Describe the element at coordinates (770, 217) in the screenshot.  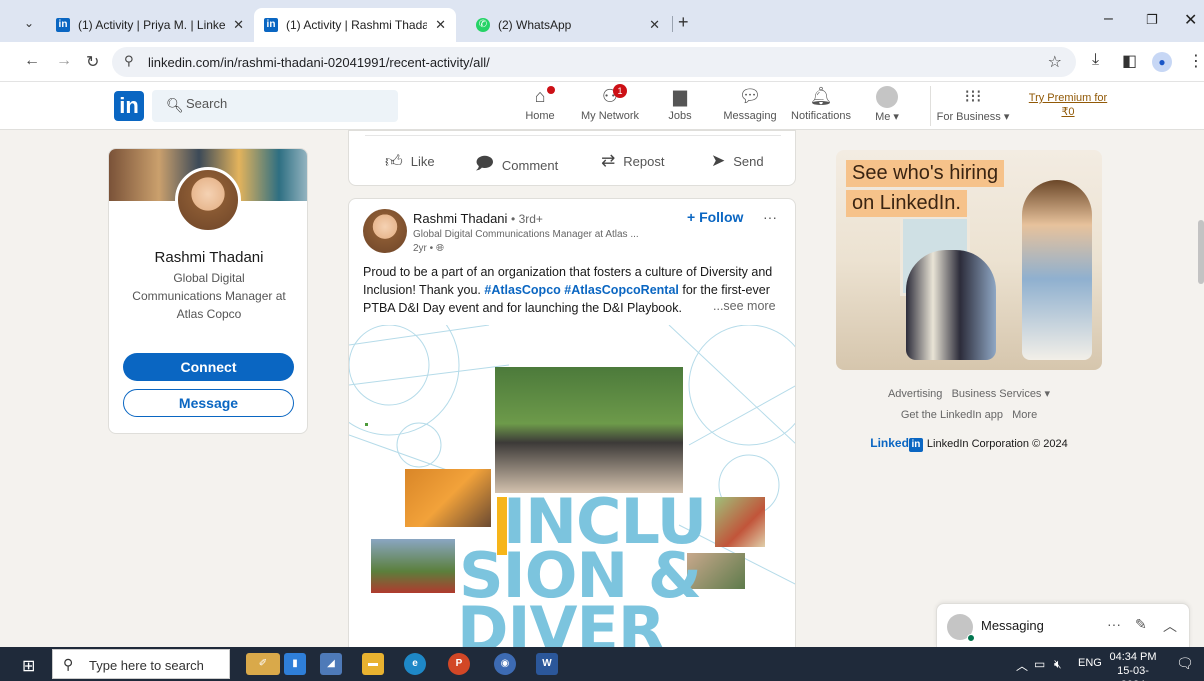
I see `more-options-icon: ···` at that location.